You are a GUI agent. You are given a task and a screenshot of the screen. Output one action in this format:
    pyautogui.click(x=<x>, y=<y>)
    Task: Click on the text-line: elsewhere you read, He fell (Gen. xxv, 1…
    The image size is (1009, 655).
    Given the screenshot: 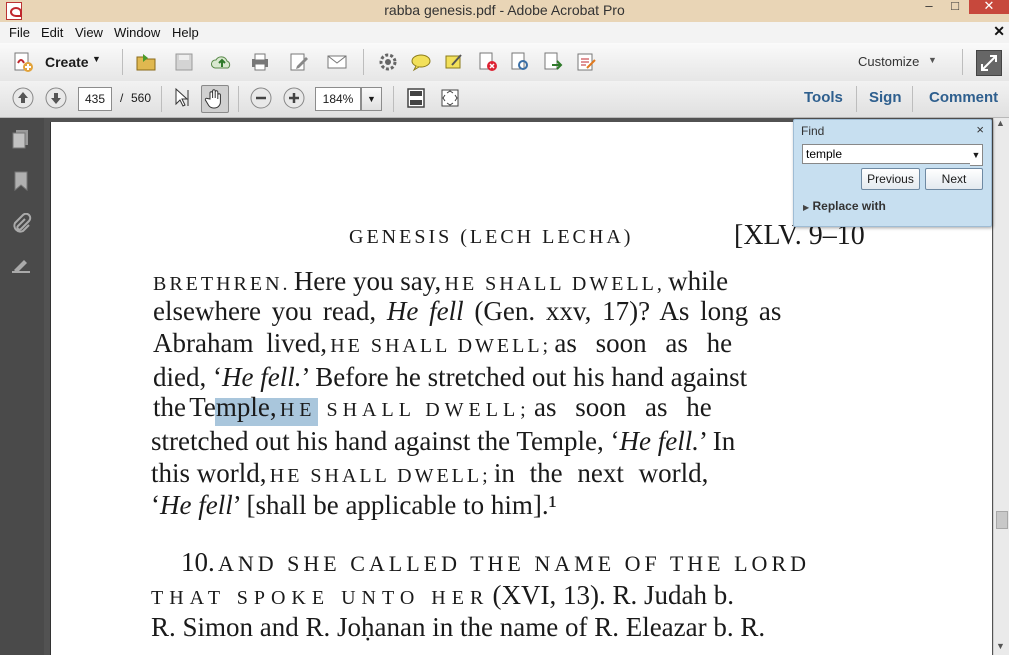 What is the action you would take?
    pyautogui.click(x=467, y=311)
    